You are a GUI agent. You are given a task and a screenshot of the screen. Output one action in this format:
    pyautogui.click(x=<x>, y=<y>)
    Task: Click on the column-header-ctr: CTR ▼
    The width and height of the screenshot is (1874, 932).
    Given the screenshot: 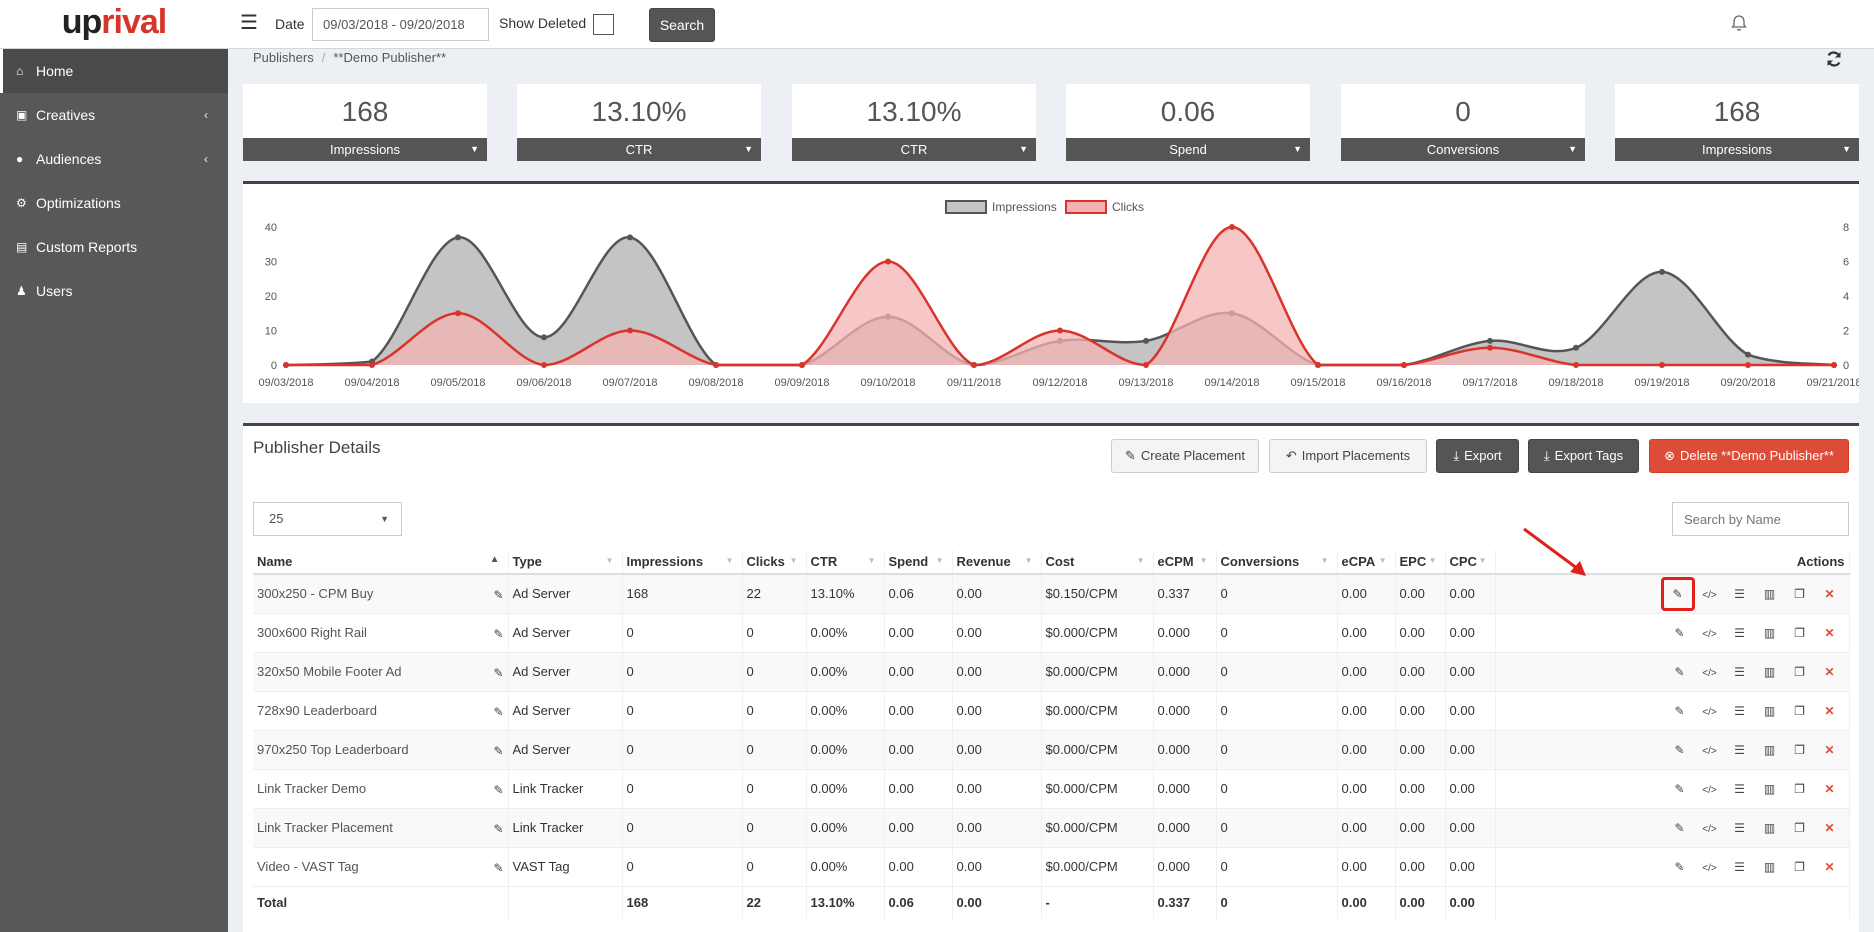 What is the action you would take?
    pyautogui.click(x=845, y=562)
    